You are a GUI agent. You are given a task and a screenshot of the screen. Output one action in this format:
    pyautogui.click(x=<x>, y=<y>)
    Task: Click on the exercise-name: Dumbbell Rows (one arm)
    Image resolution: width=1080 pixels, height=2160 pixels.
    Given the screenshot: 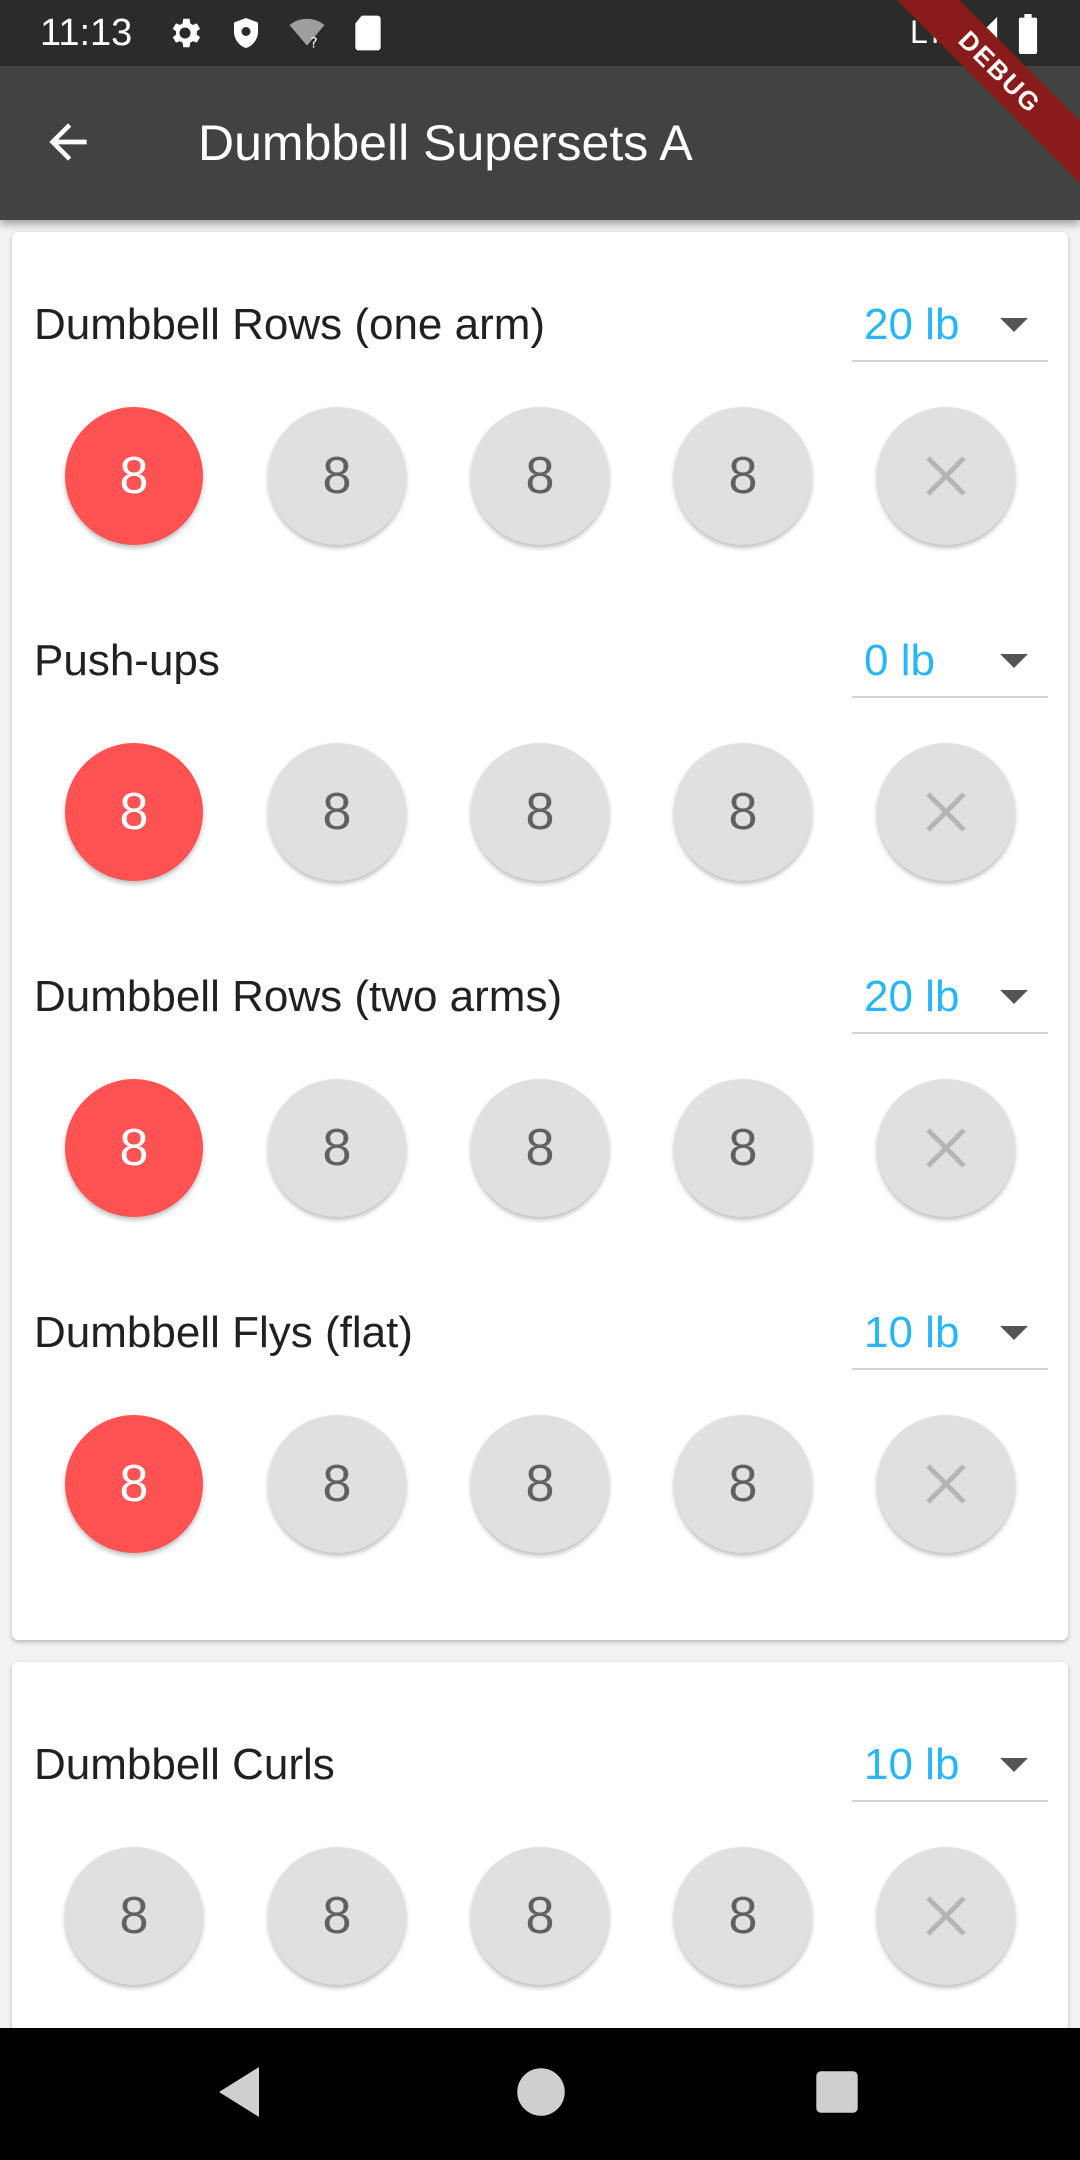 What is the action you would take?
    pyautogui.click(x=290, y=324)
    